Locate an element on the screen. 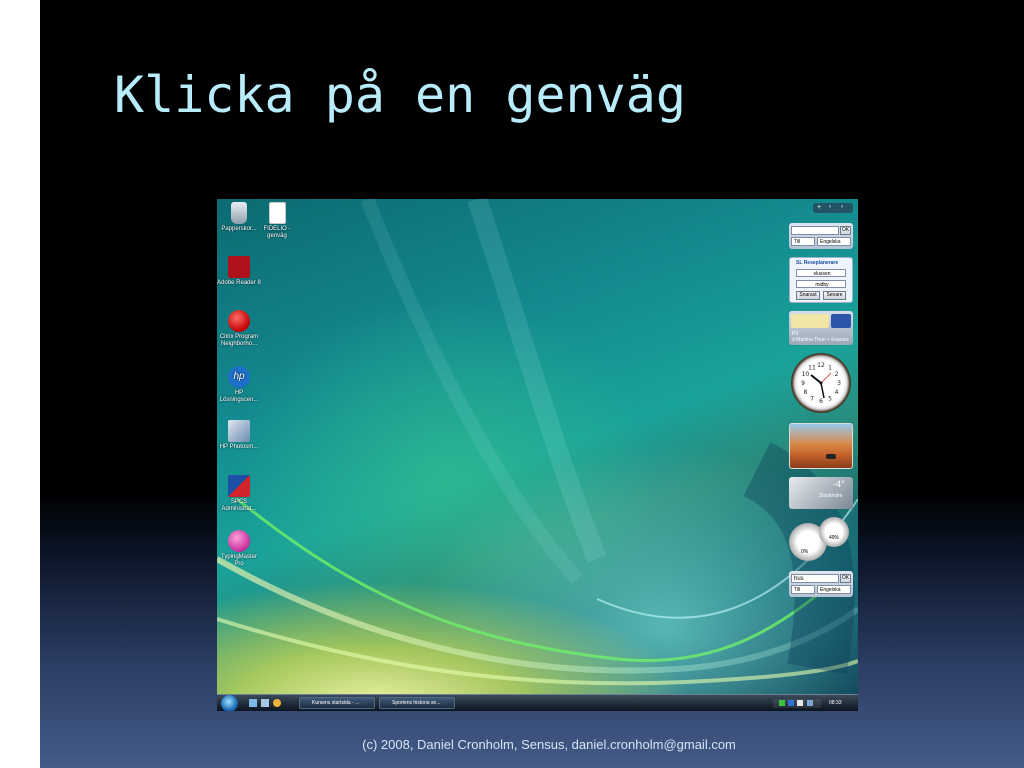 The width and height of the screenshot is (1024, 768). clock-numeral: 7 is located at coordinates (812, 399).